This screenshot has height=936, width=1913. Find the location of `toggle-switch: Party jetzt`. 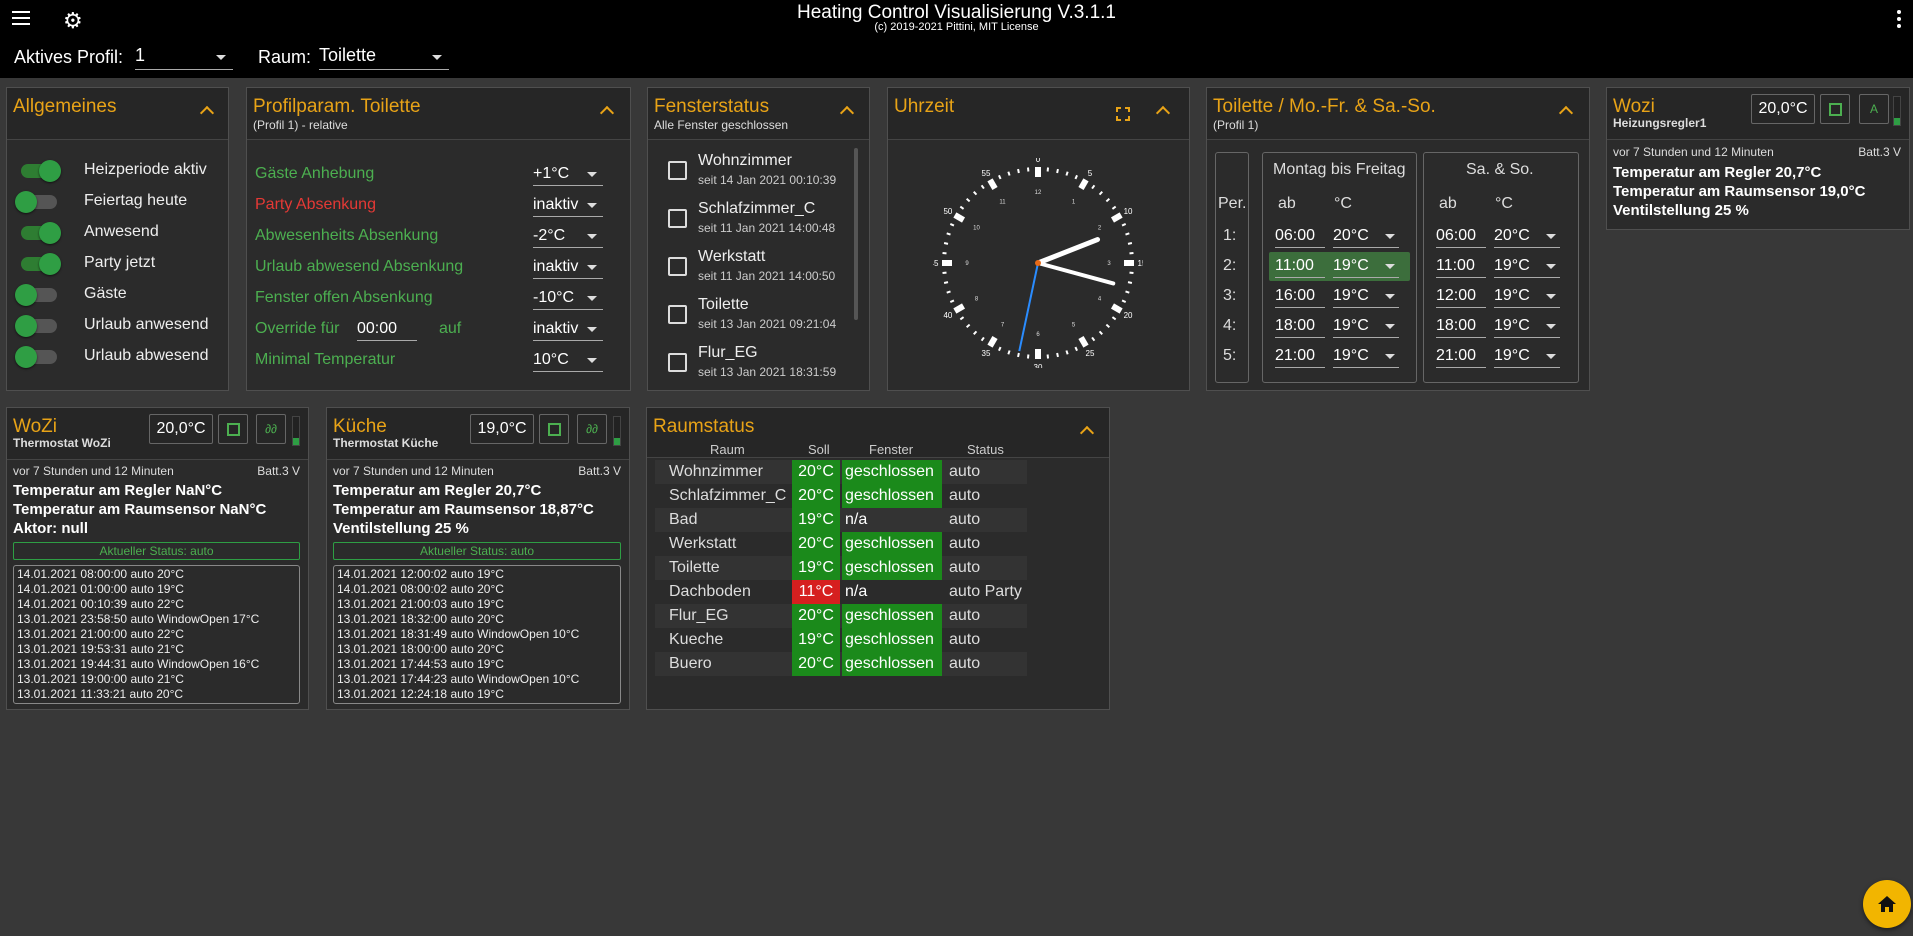

toggle-switch: Party jetzt is located at coordinates (122, 263).